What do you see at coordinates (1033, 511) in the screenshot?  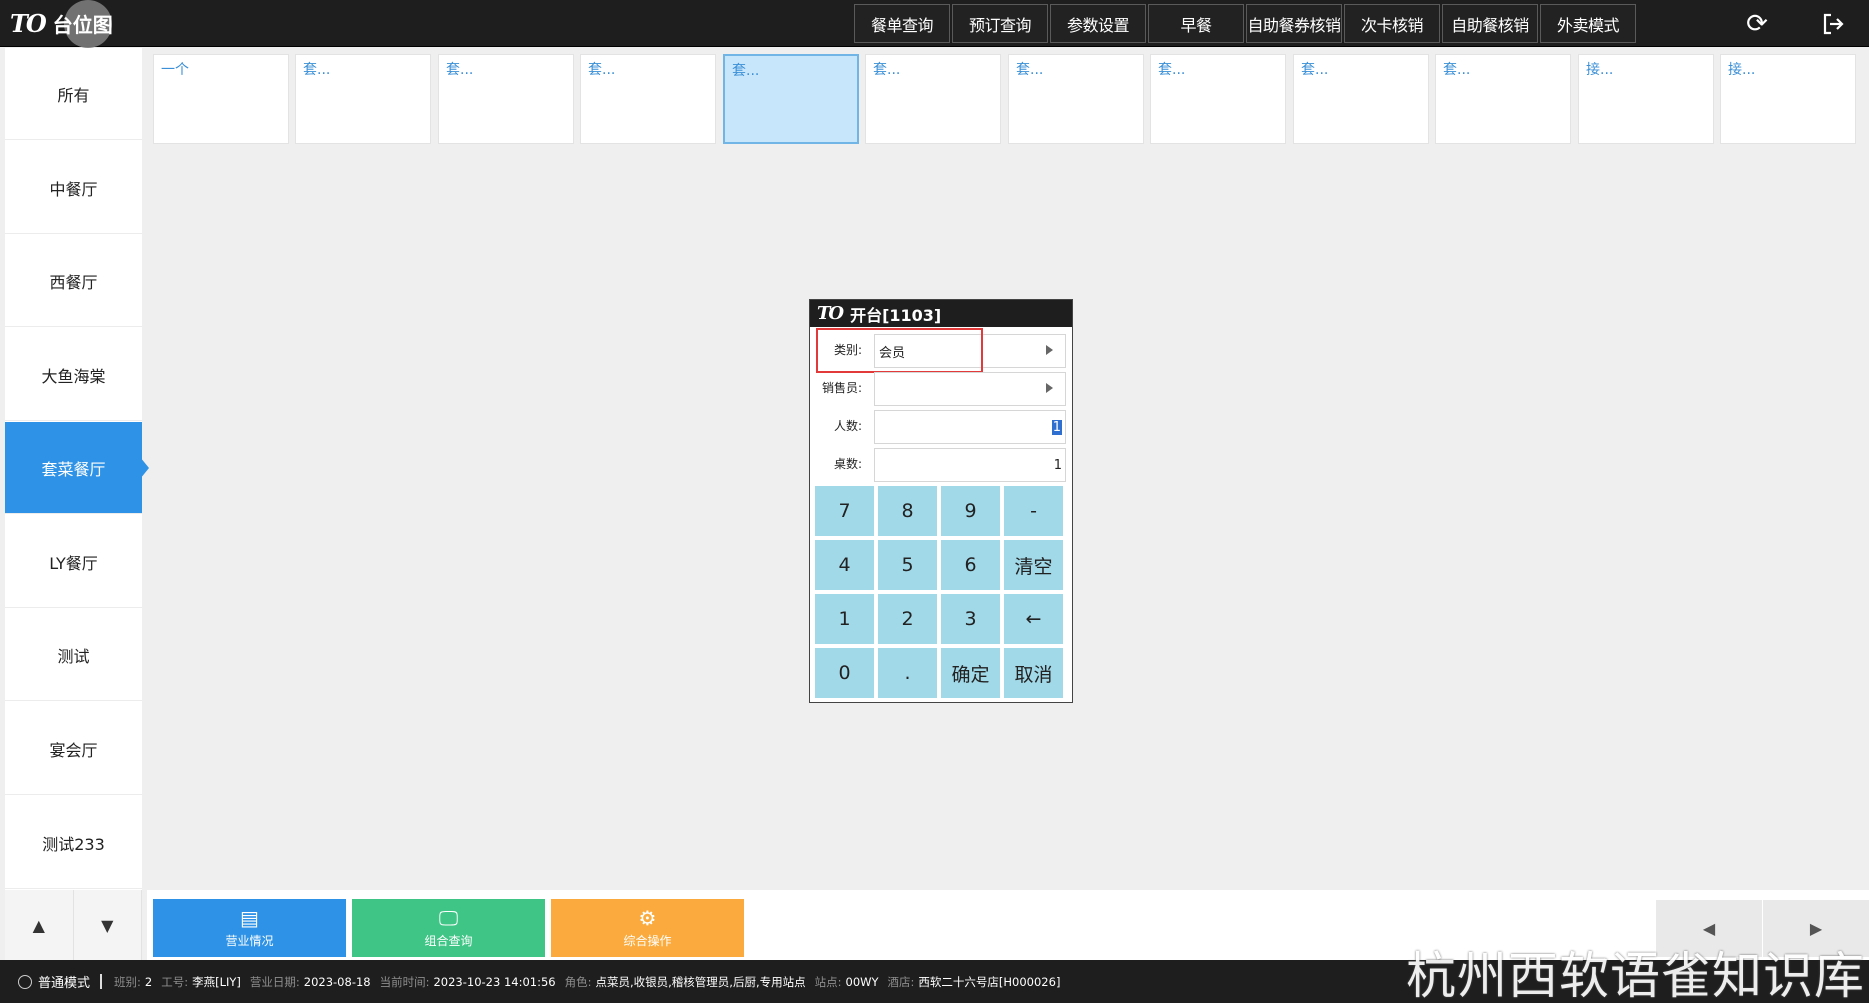 I see `key-minus: -` at bounding box center [1033, 511].